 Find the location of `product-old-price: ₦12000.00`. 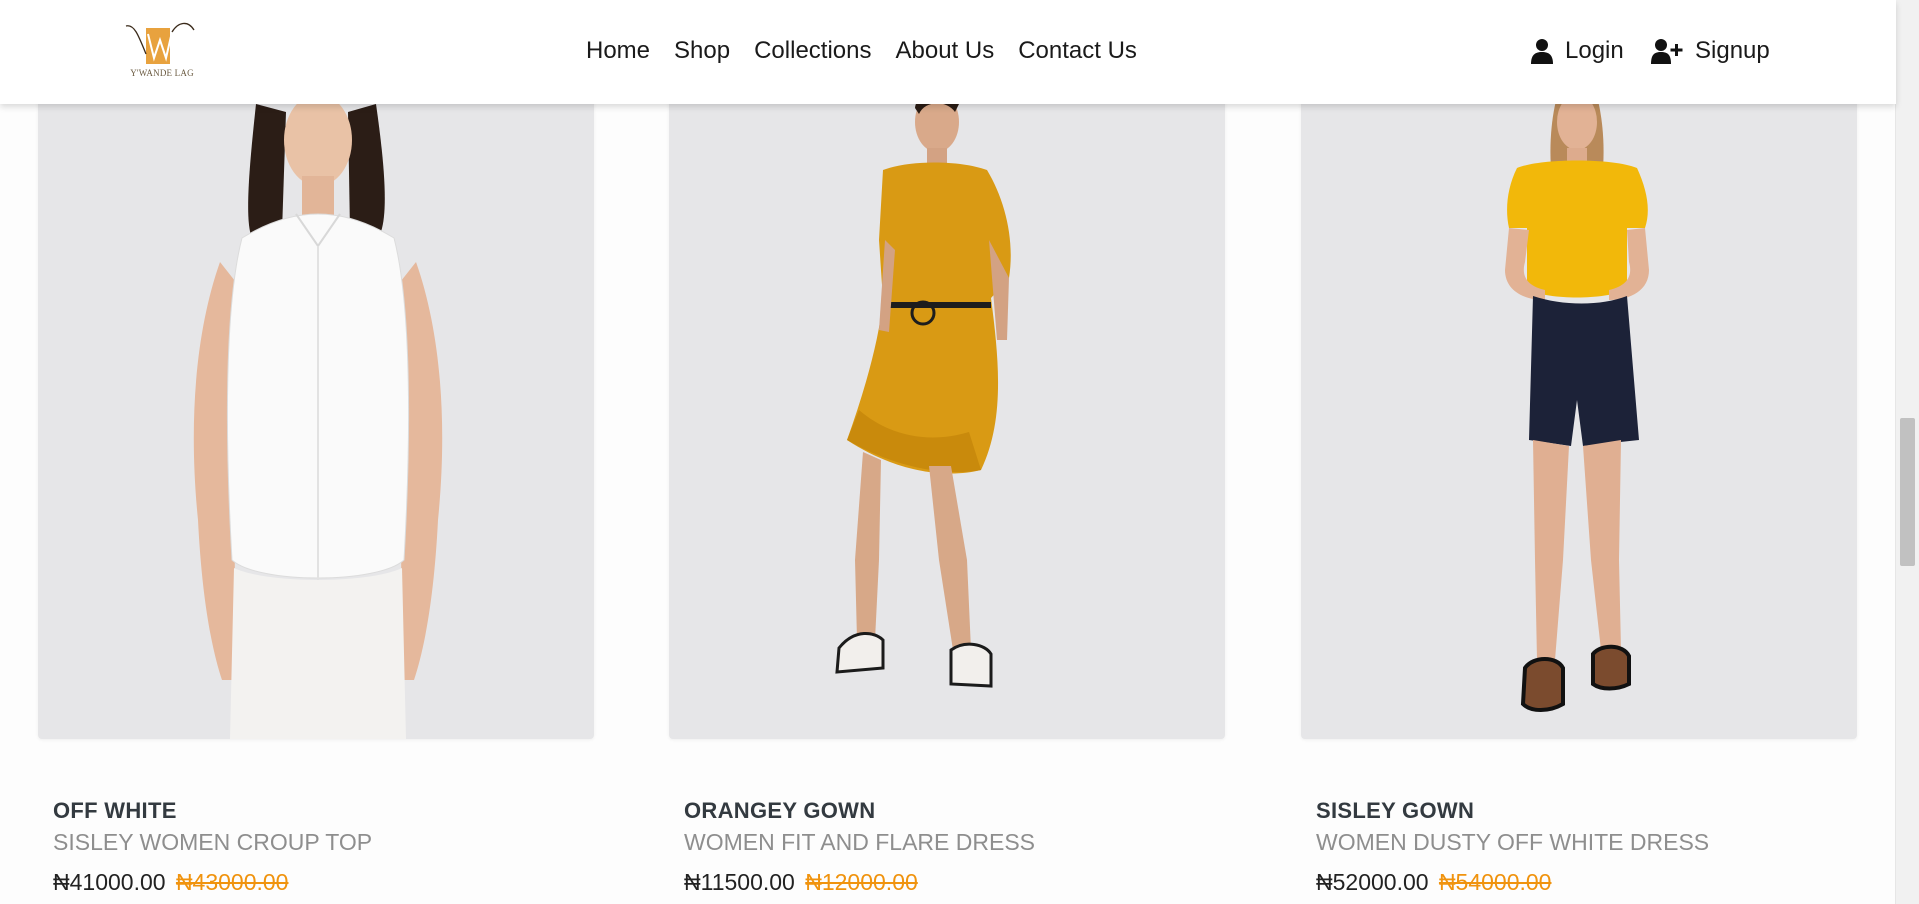

product-old-price: ₦12000.00 is located at coordinates (861, 882).